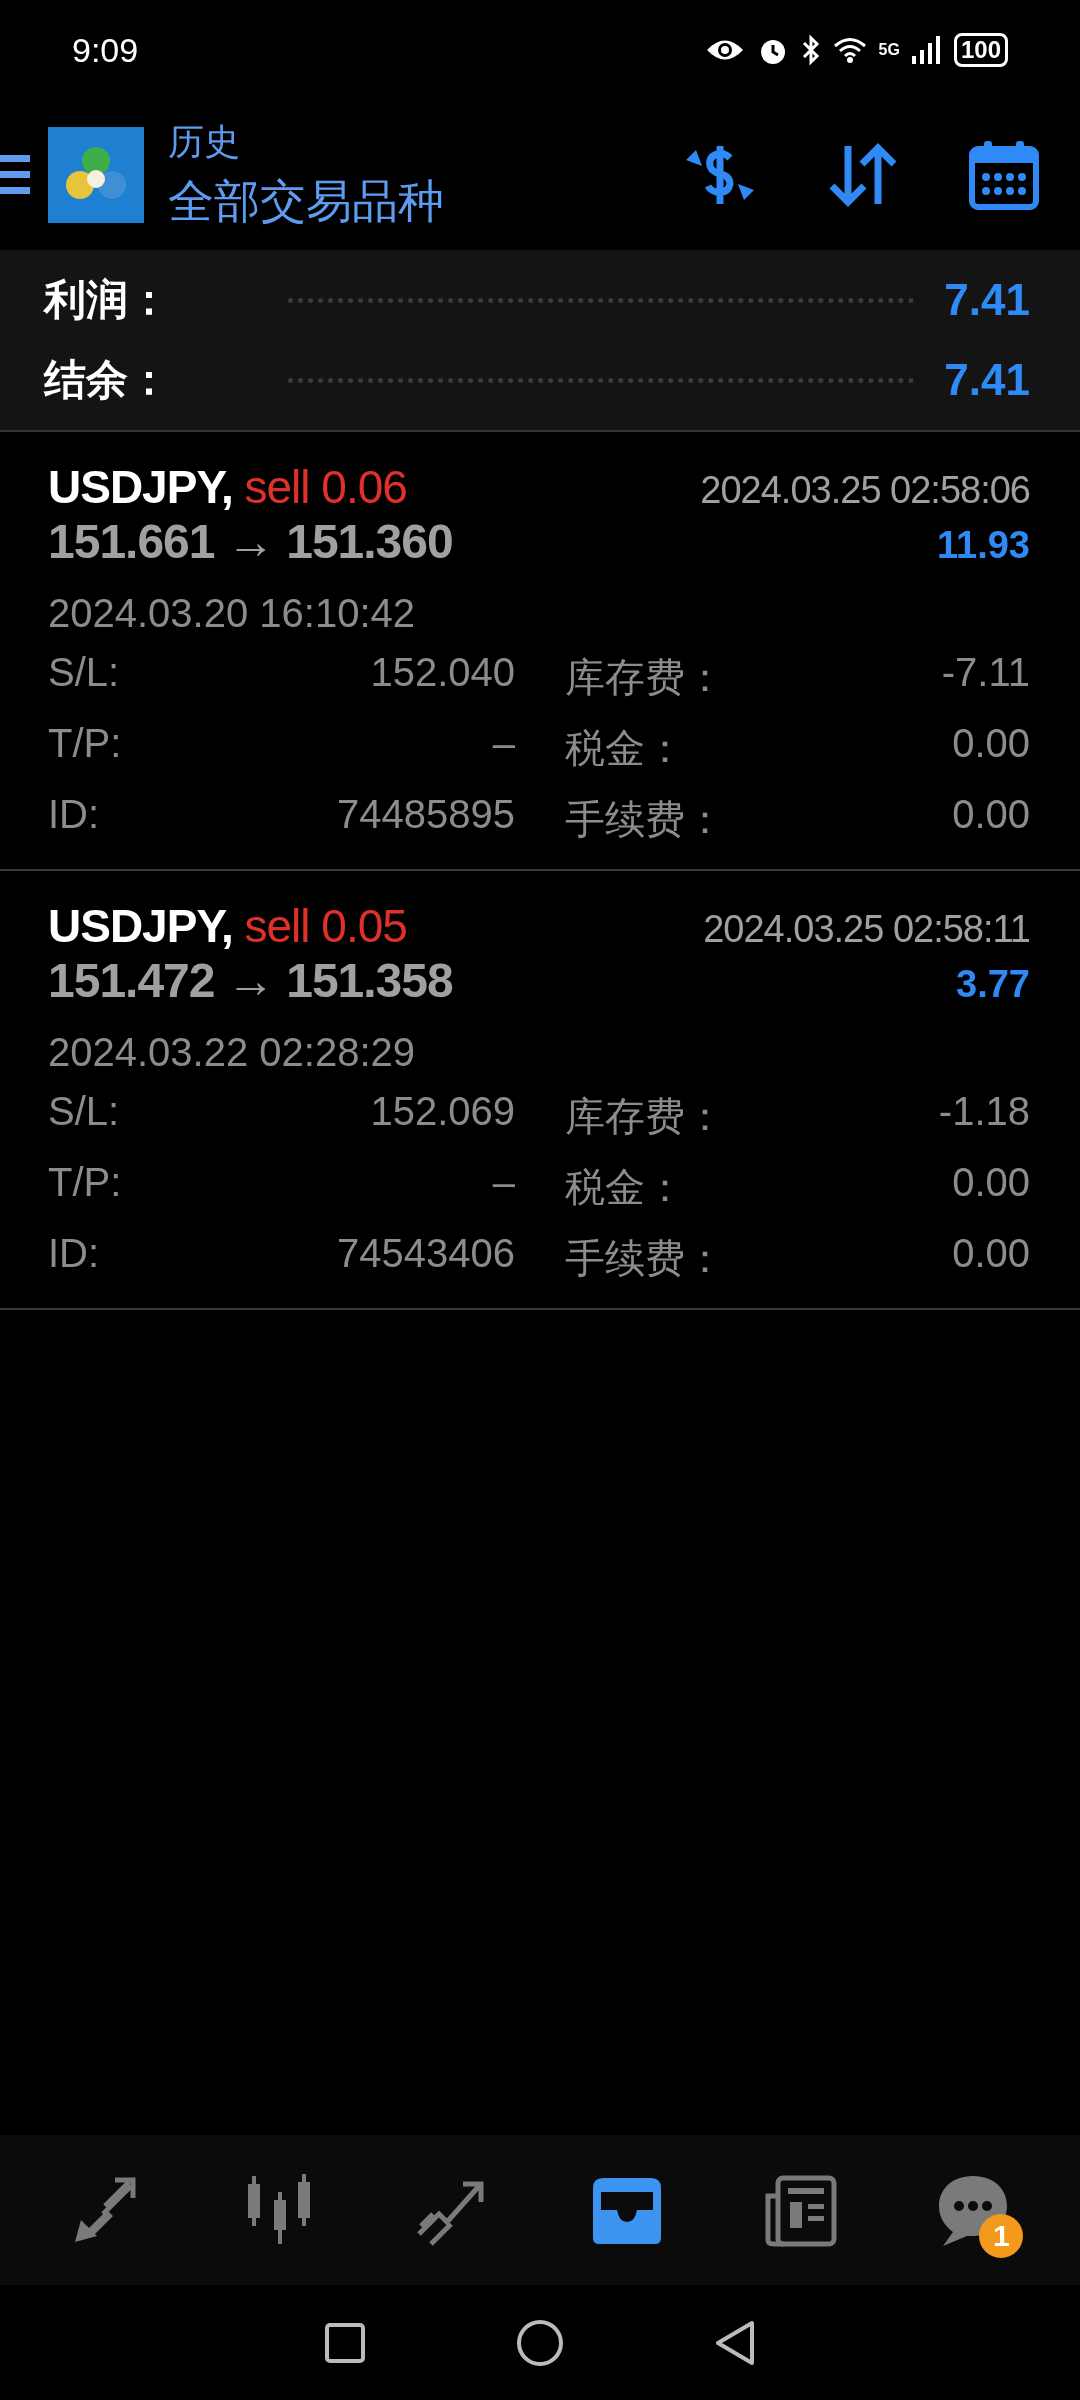 Image resolution: width=1080 pixels, height=2400 pixels. What do you see at coordinates (390, 201) in the screenshot?
I see `symbol-filter: 全部交易品种` at bounding box center [390, 201].